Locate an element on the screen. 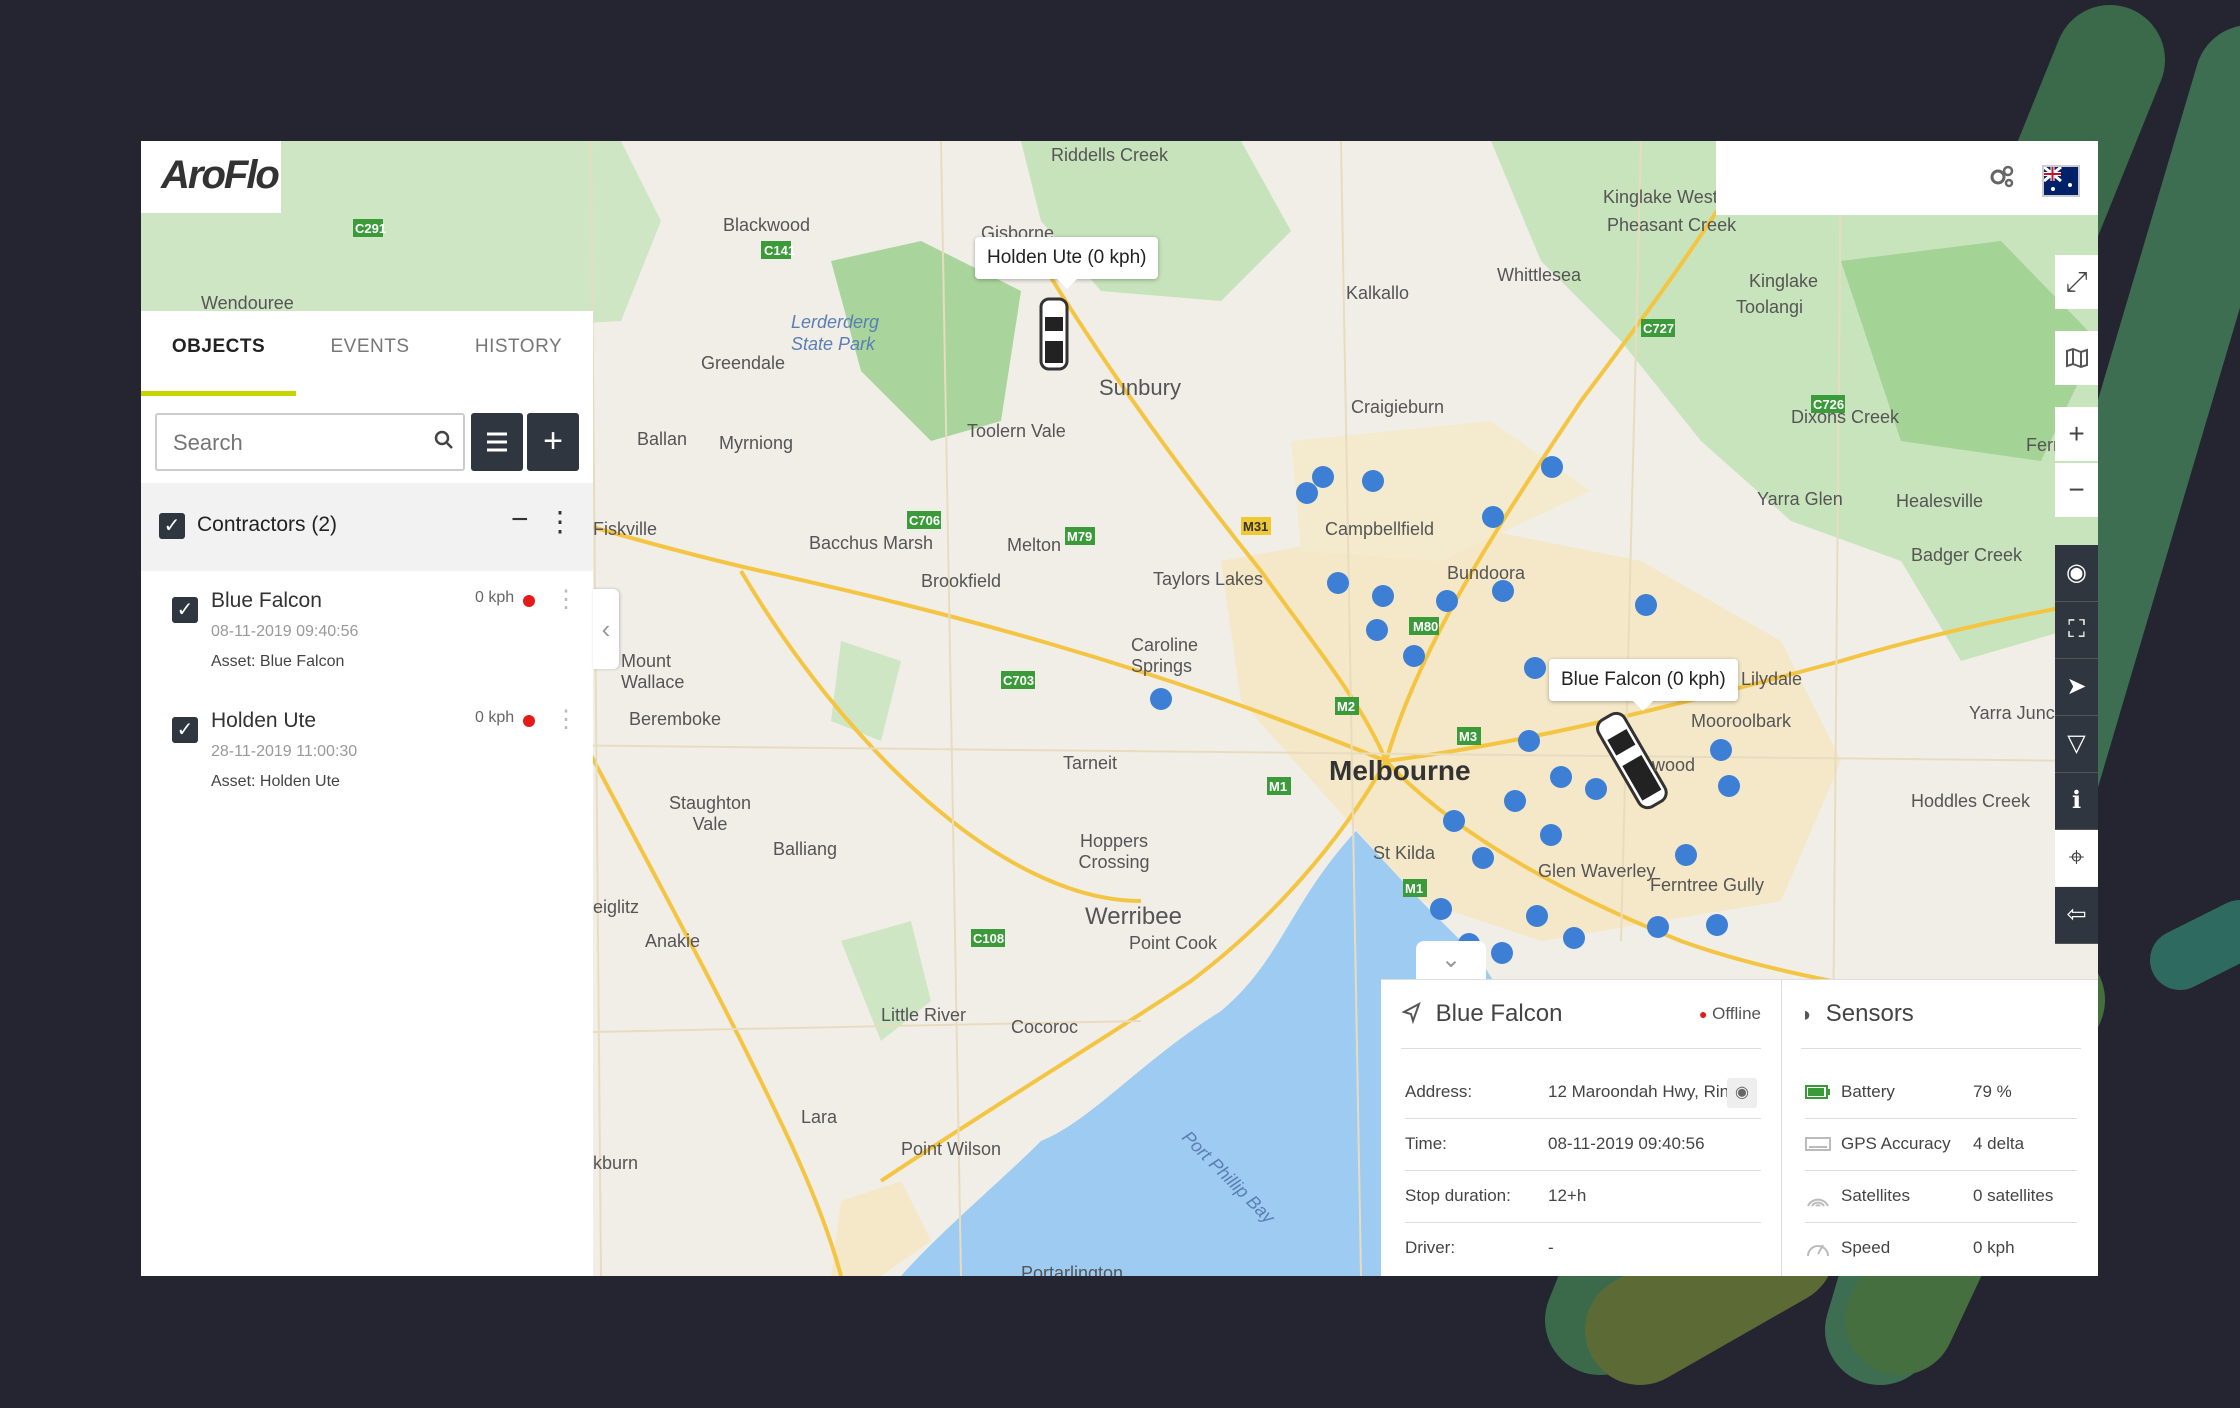 The image size is (2240, 1408). map-label: Lerderderg State Park is located at coordinates (835, 333).